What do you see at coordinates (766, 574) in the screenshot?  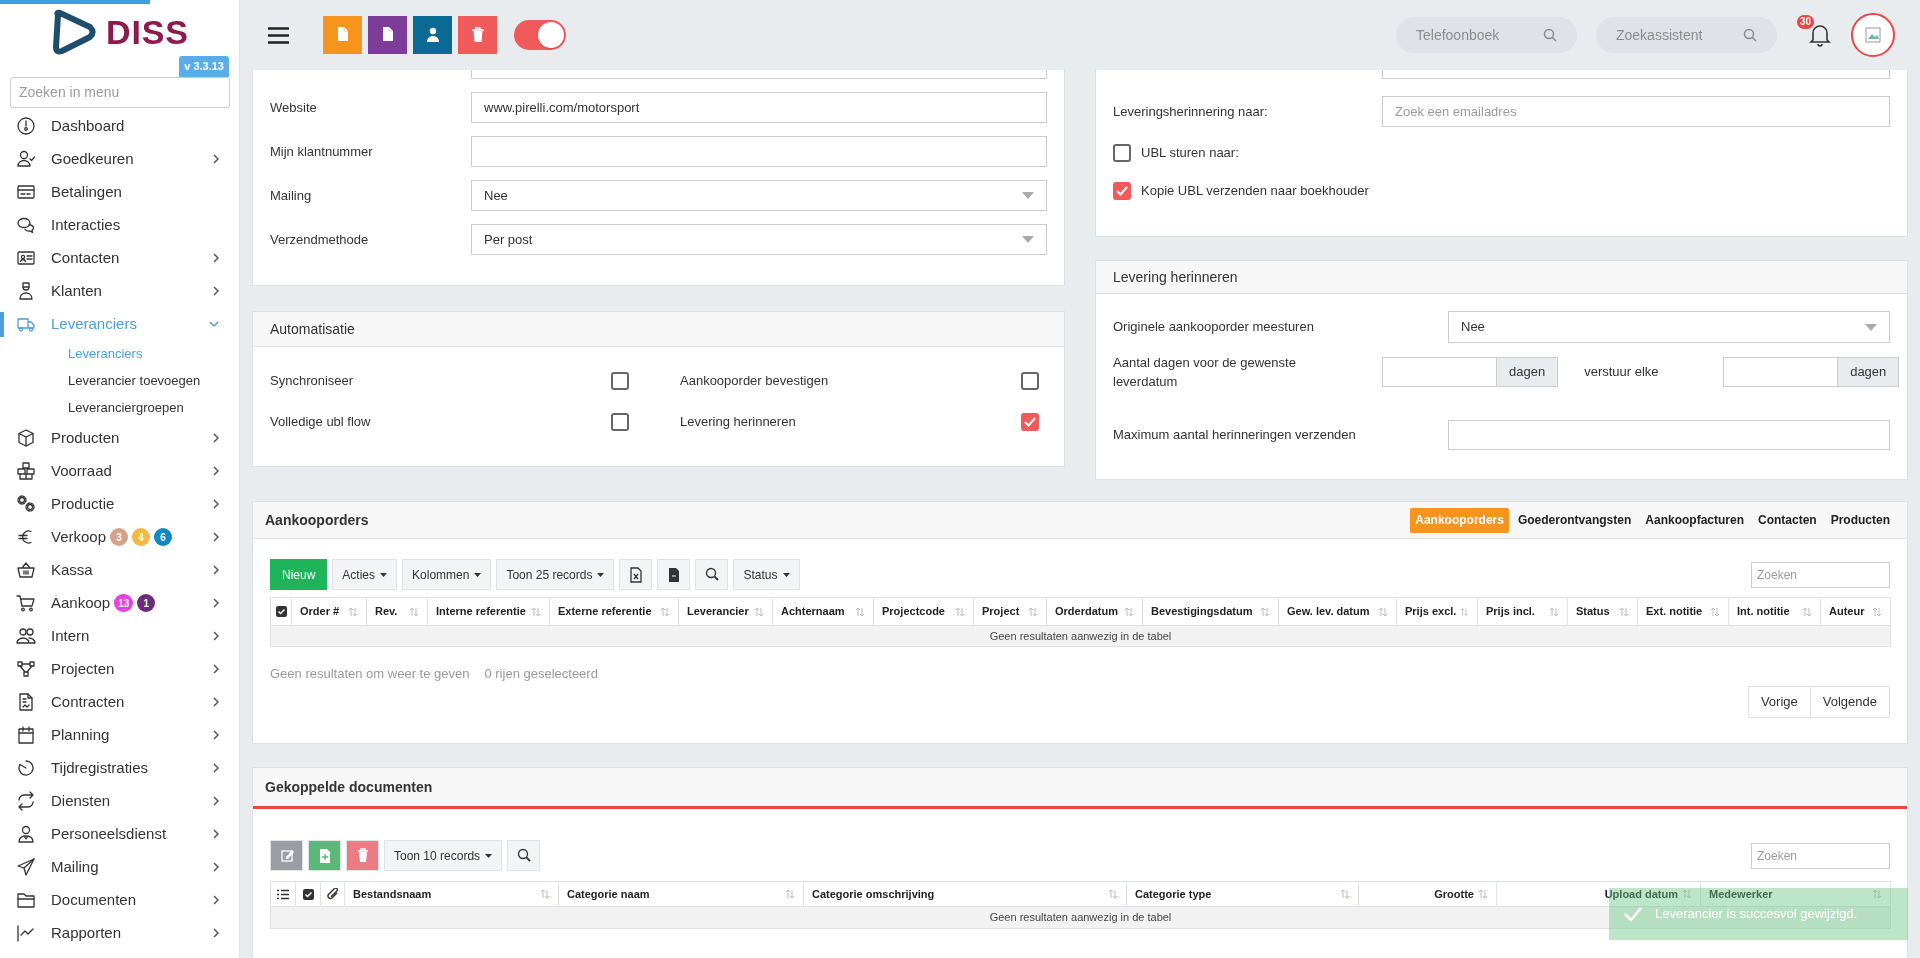 I see `dropdown-button: Status` at bounding box center [766, 574].